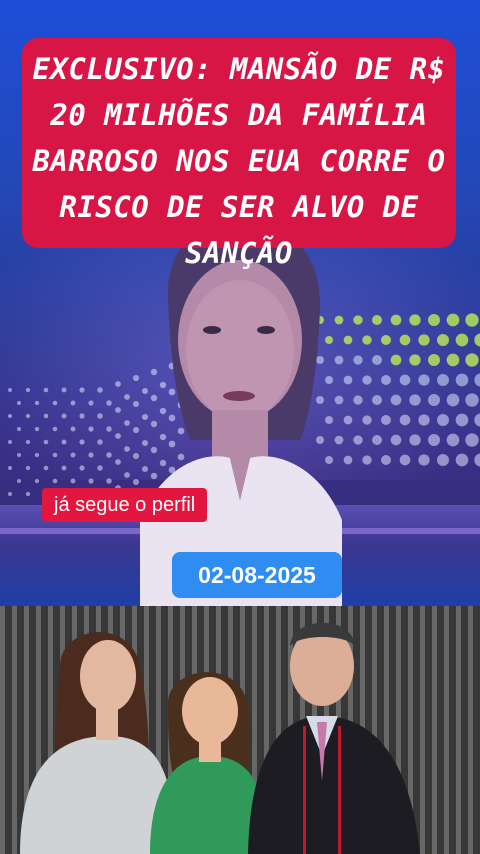 The width and height of the screenshot is (480, 854). What do you see at coordinates (257, 575) in the screenshot?
I see `date-badge: 02-08-2025` at bounding box center [257, 575].